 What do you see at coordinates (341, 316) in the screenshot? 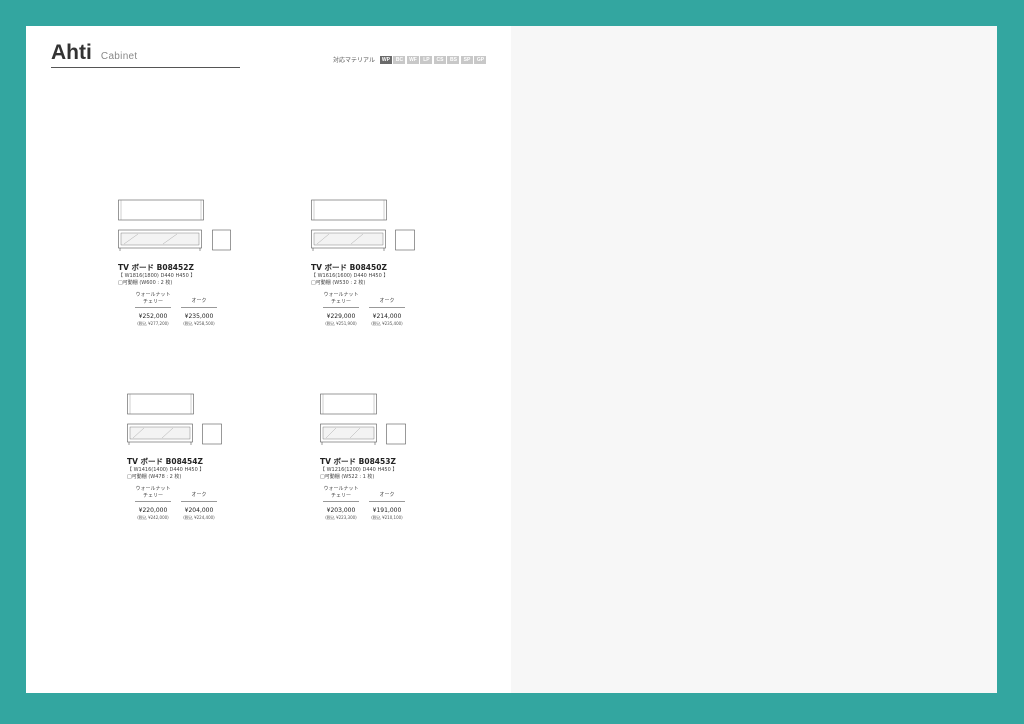
I see `price: ¥229,000` at bounding box center [341, 316].